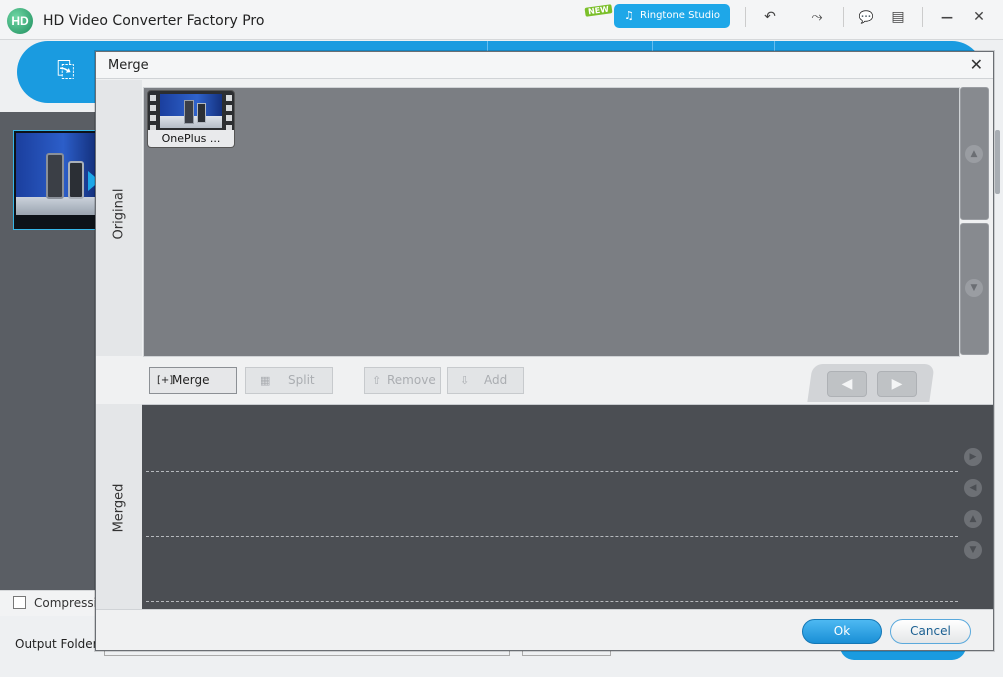 The height and width of the screenshot is (677, 1003). I want to click on merge-button: [+] Merge, so click(193, 380).